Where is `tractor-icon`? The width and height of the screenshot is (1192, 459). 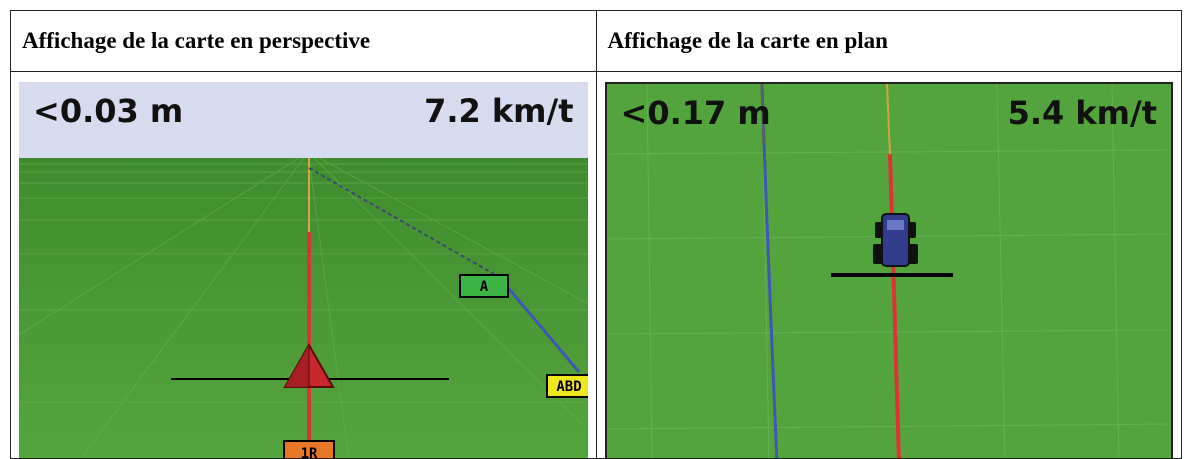 tractor-icon is located at coordinates (895, 240).